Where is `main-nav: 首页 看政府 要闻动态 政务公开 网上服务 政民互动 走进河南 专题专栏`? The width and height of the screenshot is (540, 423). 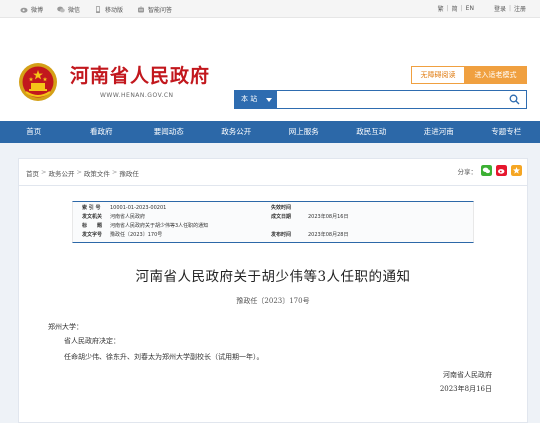 main-nav: 首页 看政府 要闻动态 政务公开 网上服务 政民互动 走进河南 专题专栏 is located at coordinates (270, 132).